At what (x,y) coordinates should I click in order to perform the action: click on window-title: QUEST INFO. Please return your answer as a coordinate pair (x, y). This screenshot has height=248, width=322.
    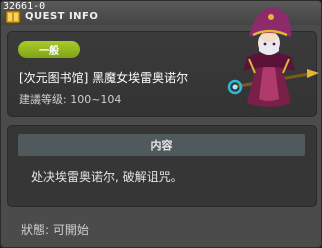
    Looking at the image, I should click on (62, 16).